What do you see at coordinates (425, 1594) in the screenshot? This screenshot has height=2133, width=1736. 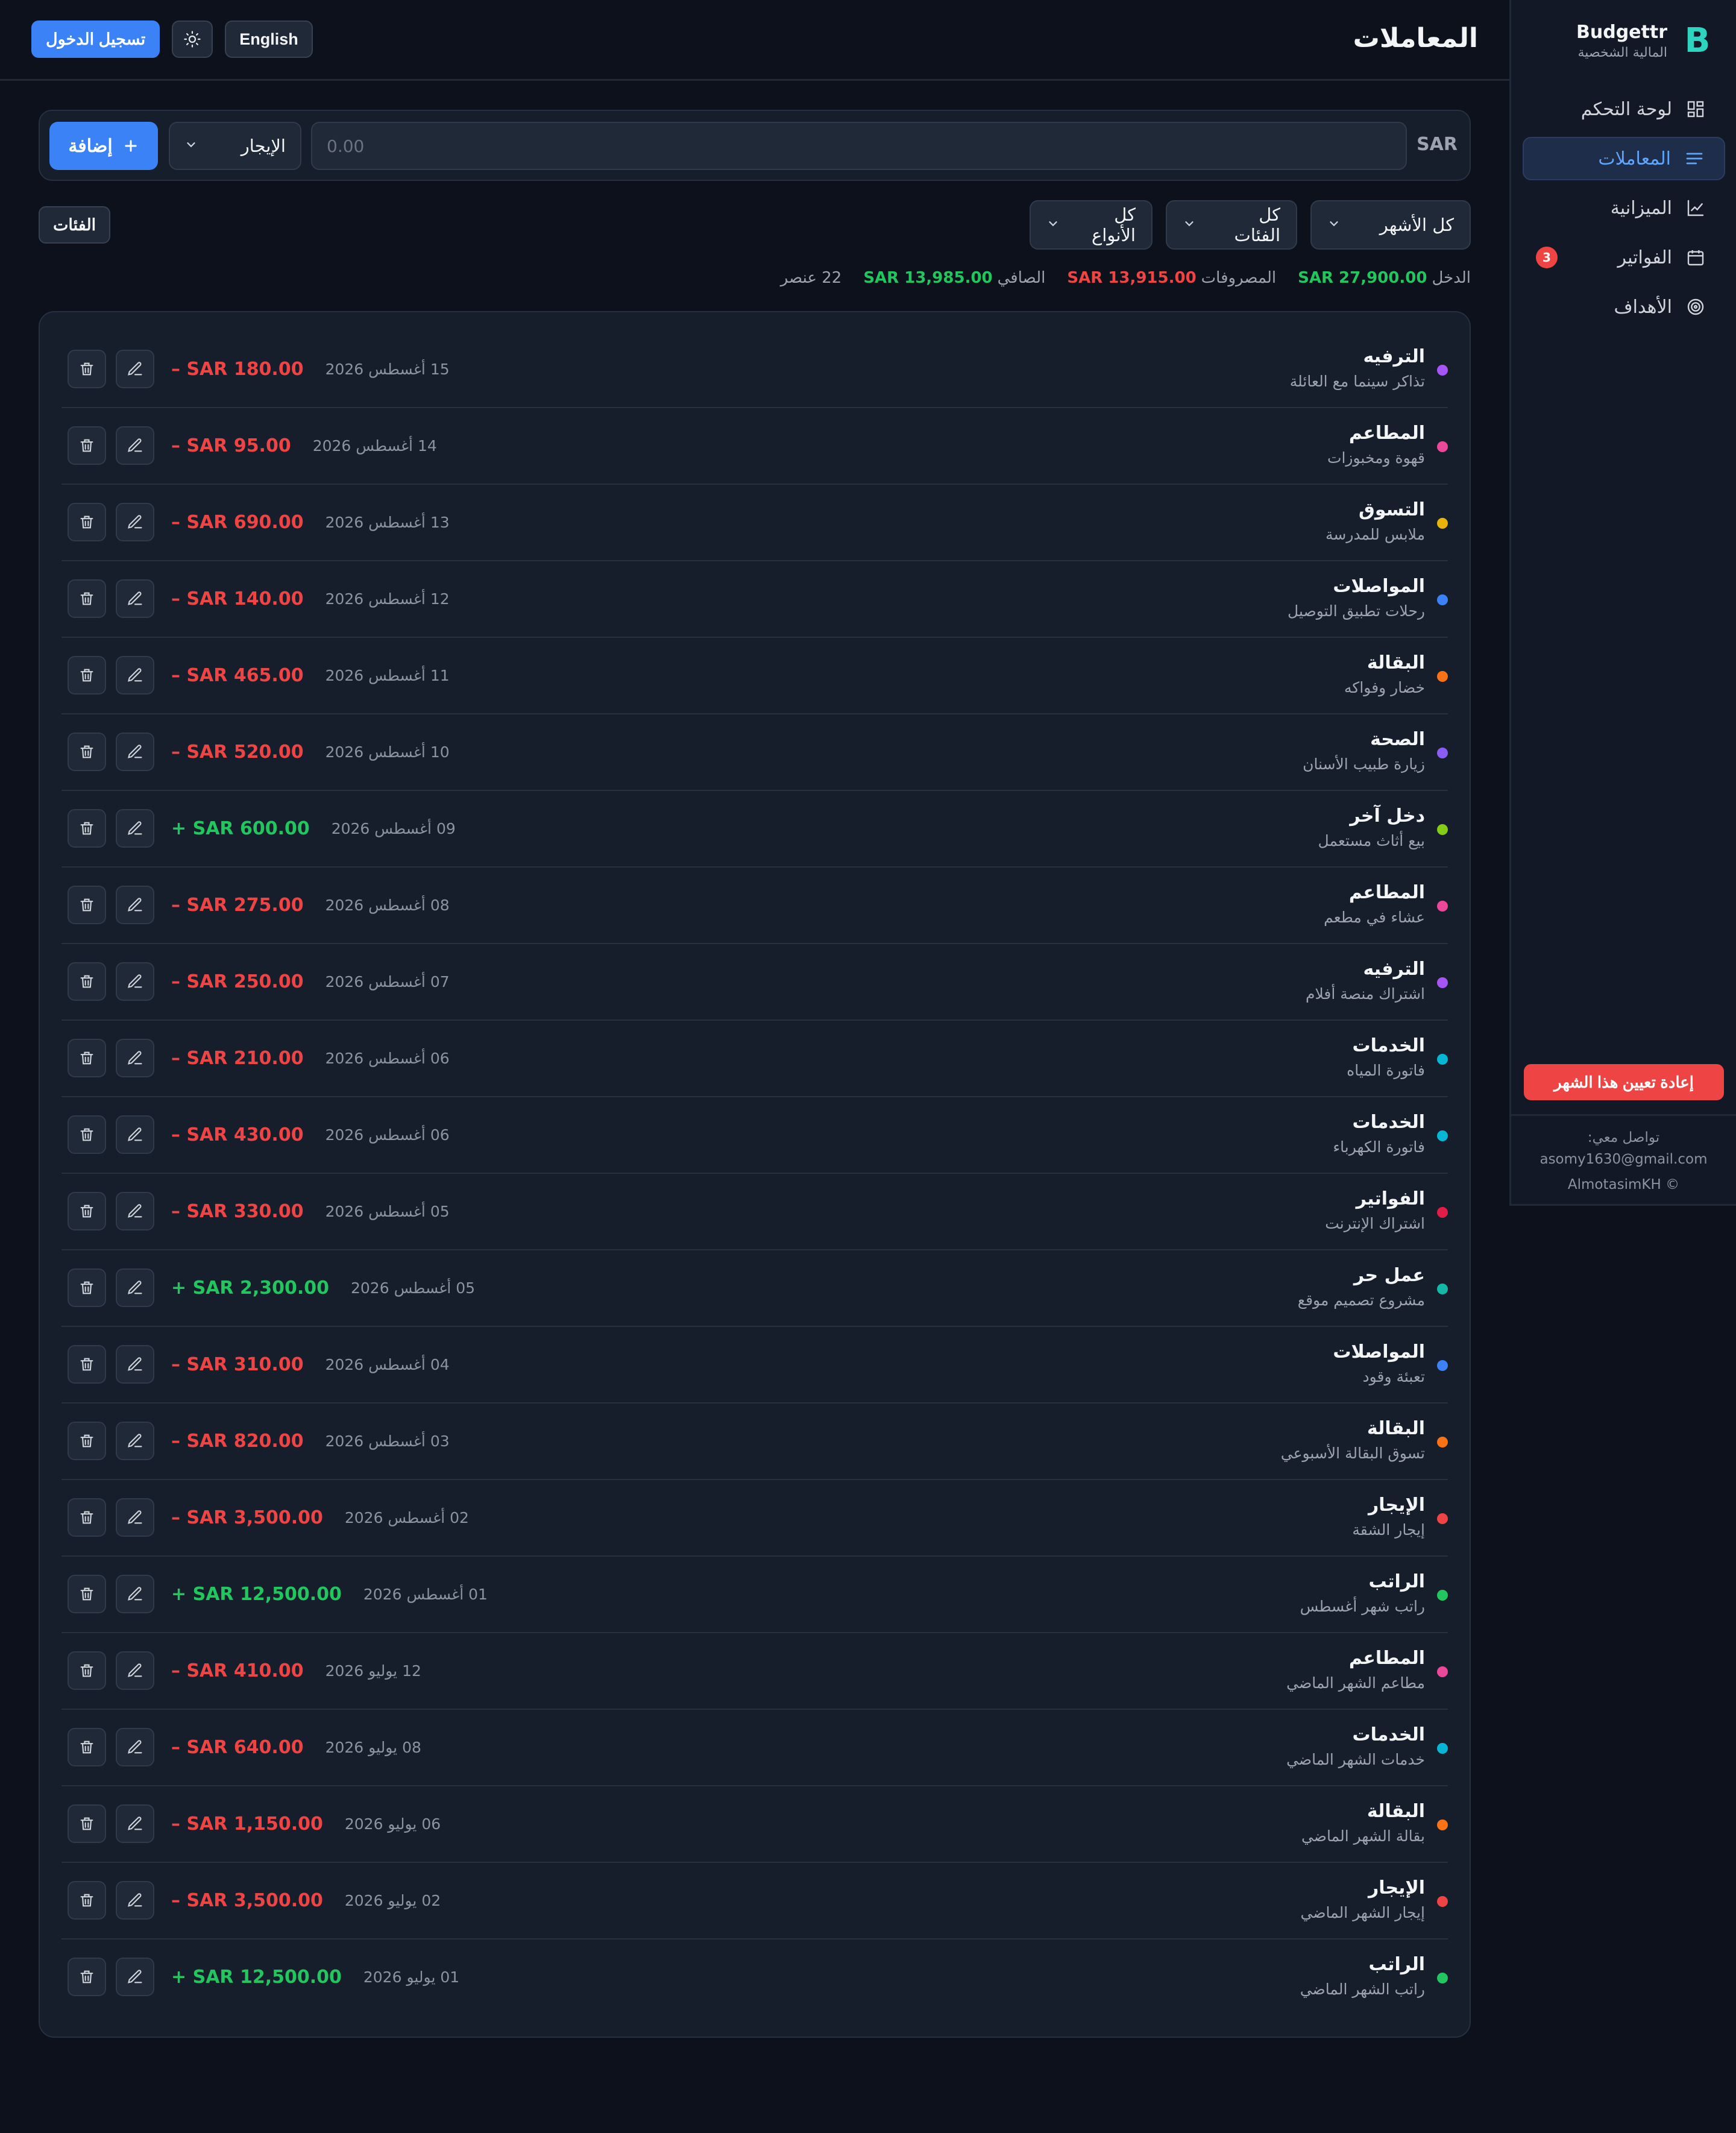 I see `transaction-date: 01 أغسطس 2026` at bounding box center [425, 1594].